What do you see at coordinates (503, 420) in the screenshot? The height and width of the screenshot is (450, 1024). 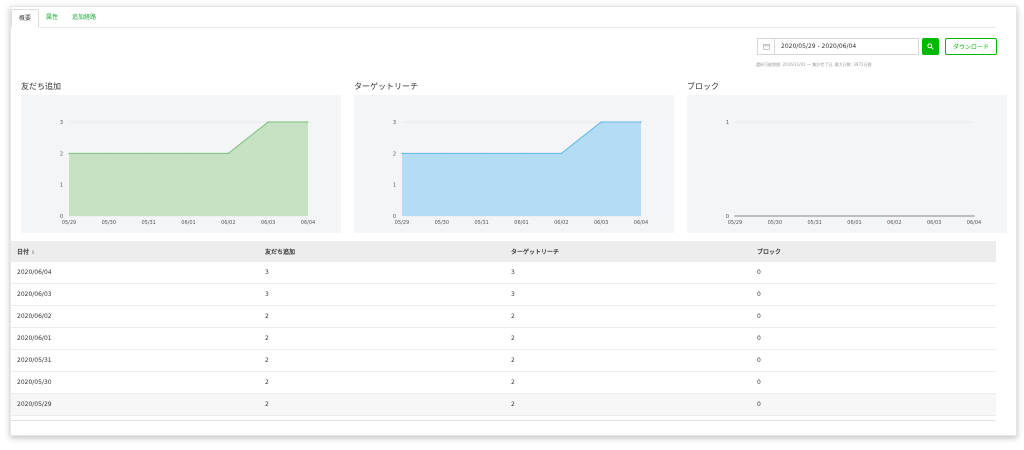 I see `table-footer-divider` at bounding box center [503, 420].